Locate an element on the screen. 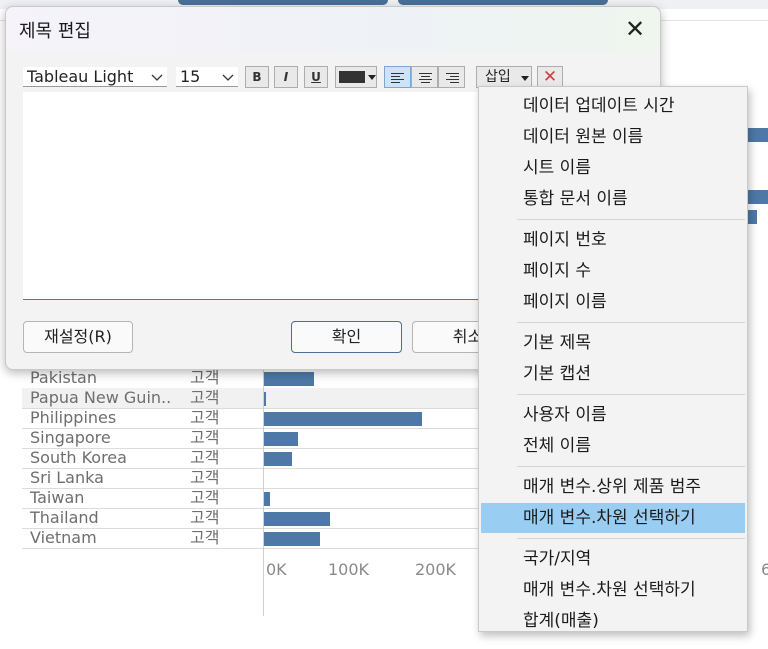 Image resolution: width=768 pixels, height=649 pixels. menu-item: 기본 캡션 is located at coordinates (613, 374).